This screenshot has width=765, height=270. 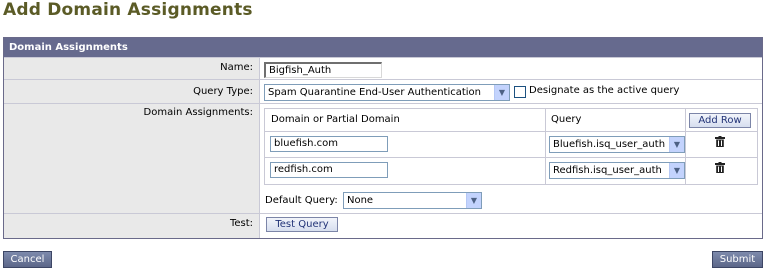 I want to click on panel-header: Domain Assignments, so click(x=383, y=47).